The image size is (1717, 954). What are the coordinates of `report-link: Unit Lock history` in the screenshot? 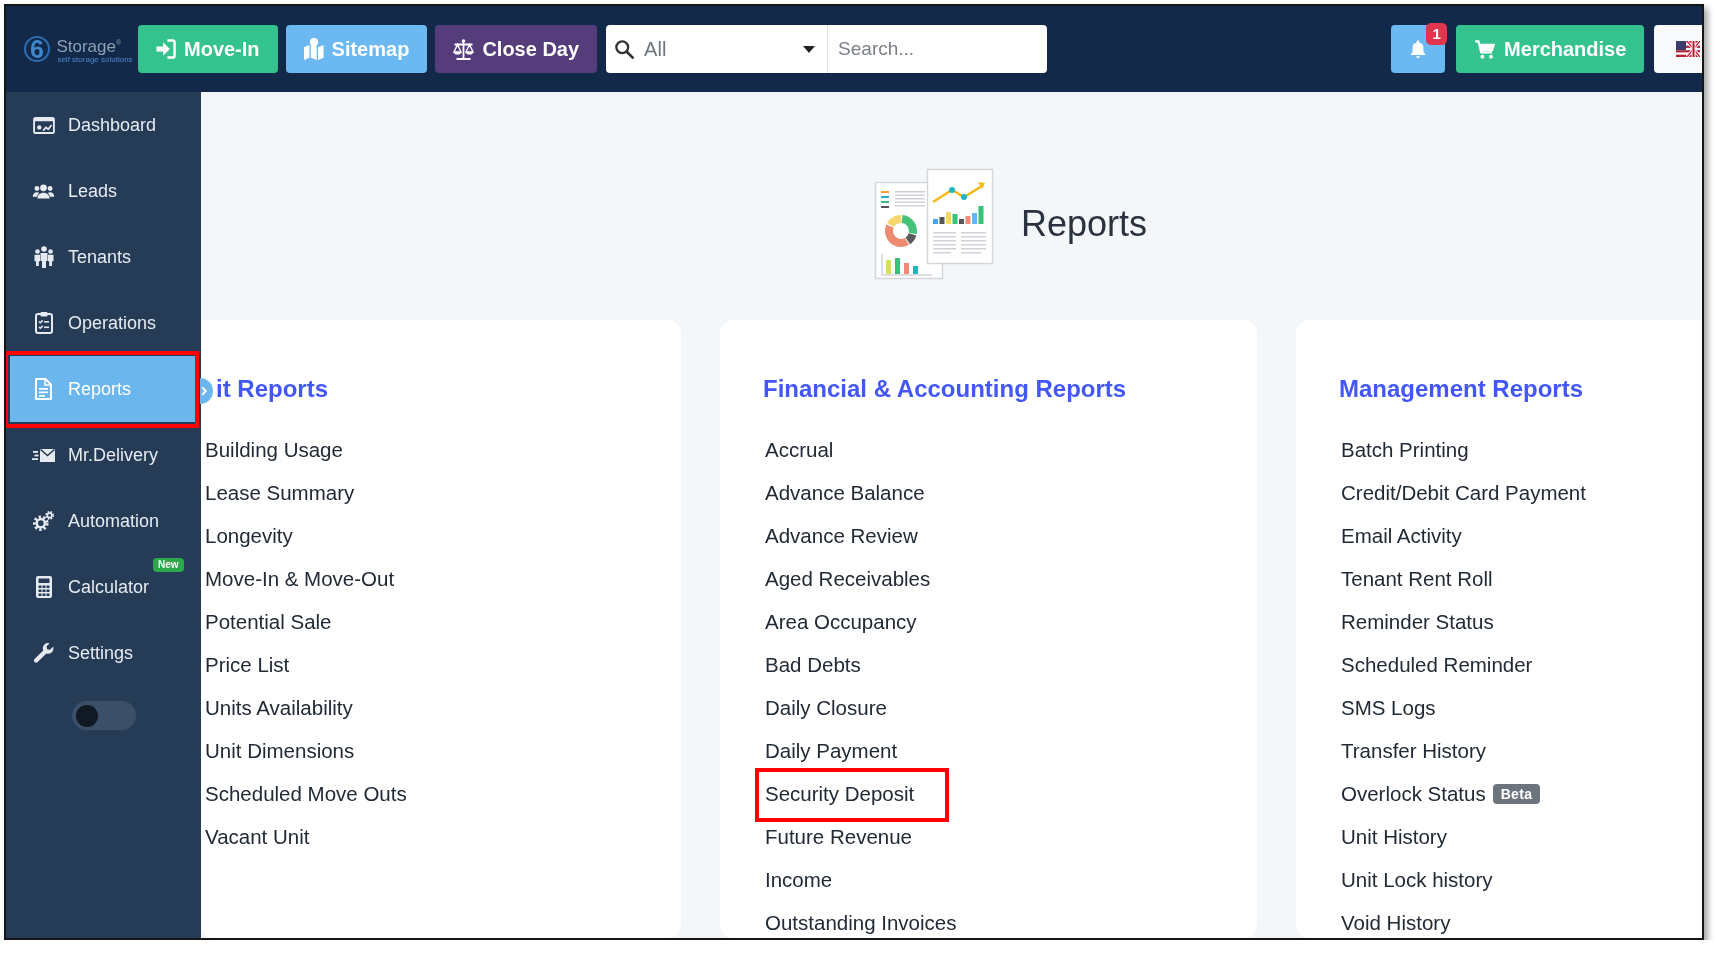 It's located at (1417, 880).